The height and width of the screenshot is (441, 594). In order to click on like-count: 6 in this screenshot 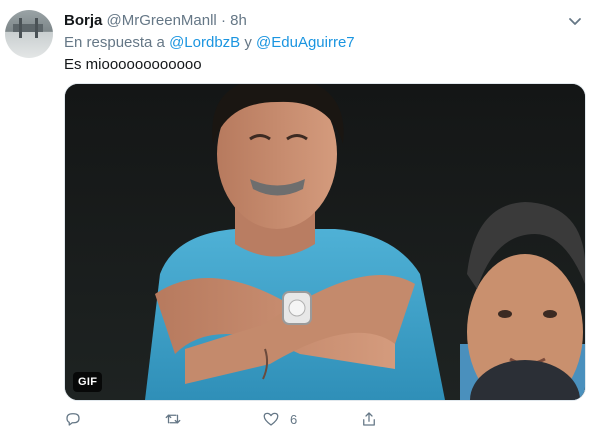, I will do `click(294, 419)`.